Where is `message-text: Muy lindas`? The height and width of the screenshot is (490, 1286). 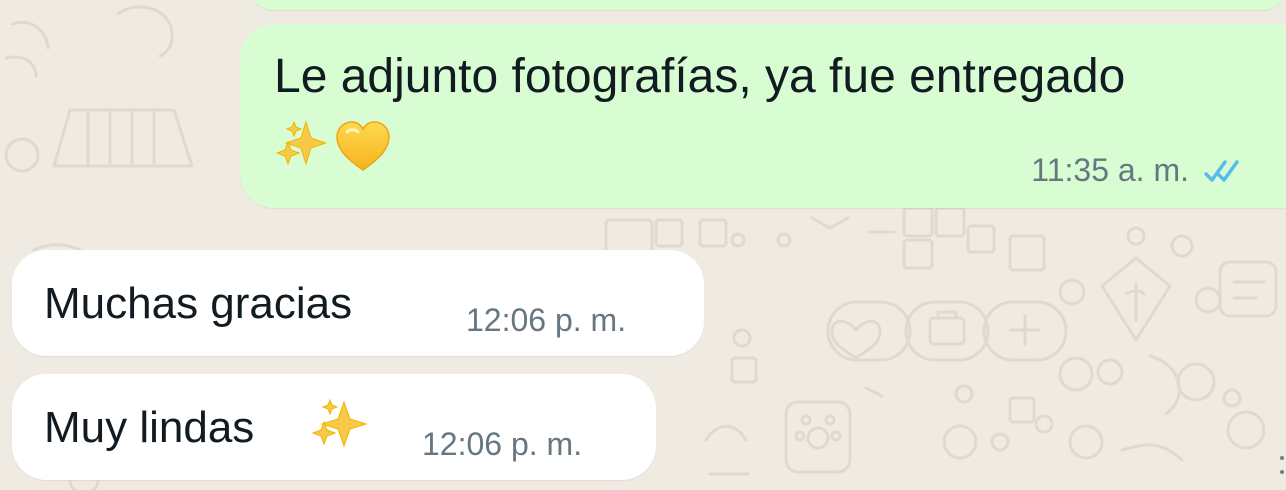 message-text: Muy lindas is located at coordinates (149, 427).